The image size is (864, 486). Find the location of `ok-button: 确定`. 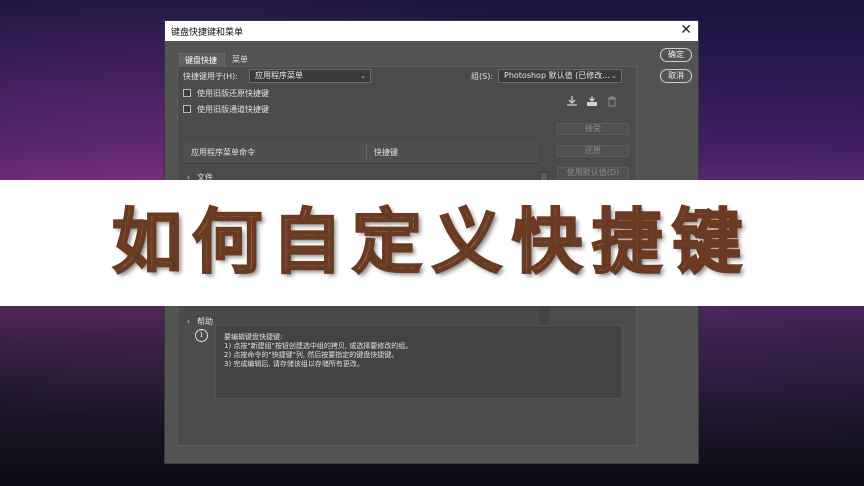

ok-button: 确定 is located at coordinates (676, 55).